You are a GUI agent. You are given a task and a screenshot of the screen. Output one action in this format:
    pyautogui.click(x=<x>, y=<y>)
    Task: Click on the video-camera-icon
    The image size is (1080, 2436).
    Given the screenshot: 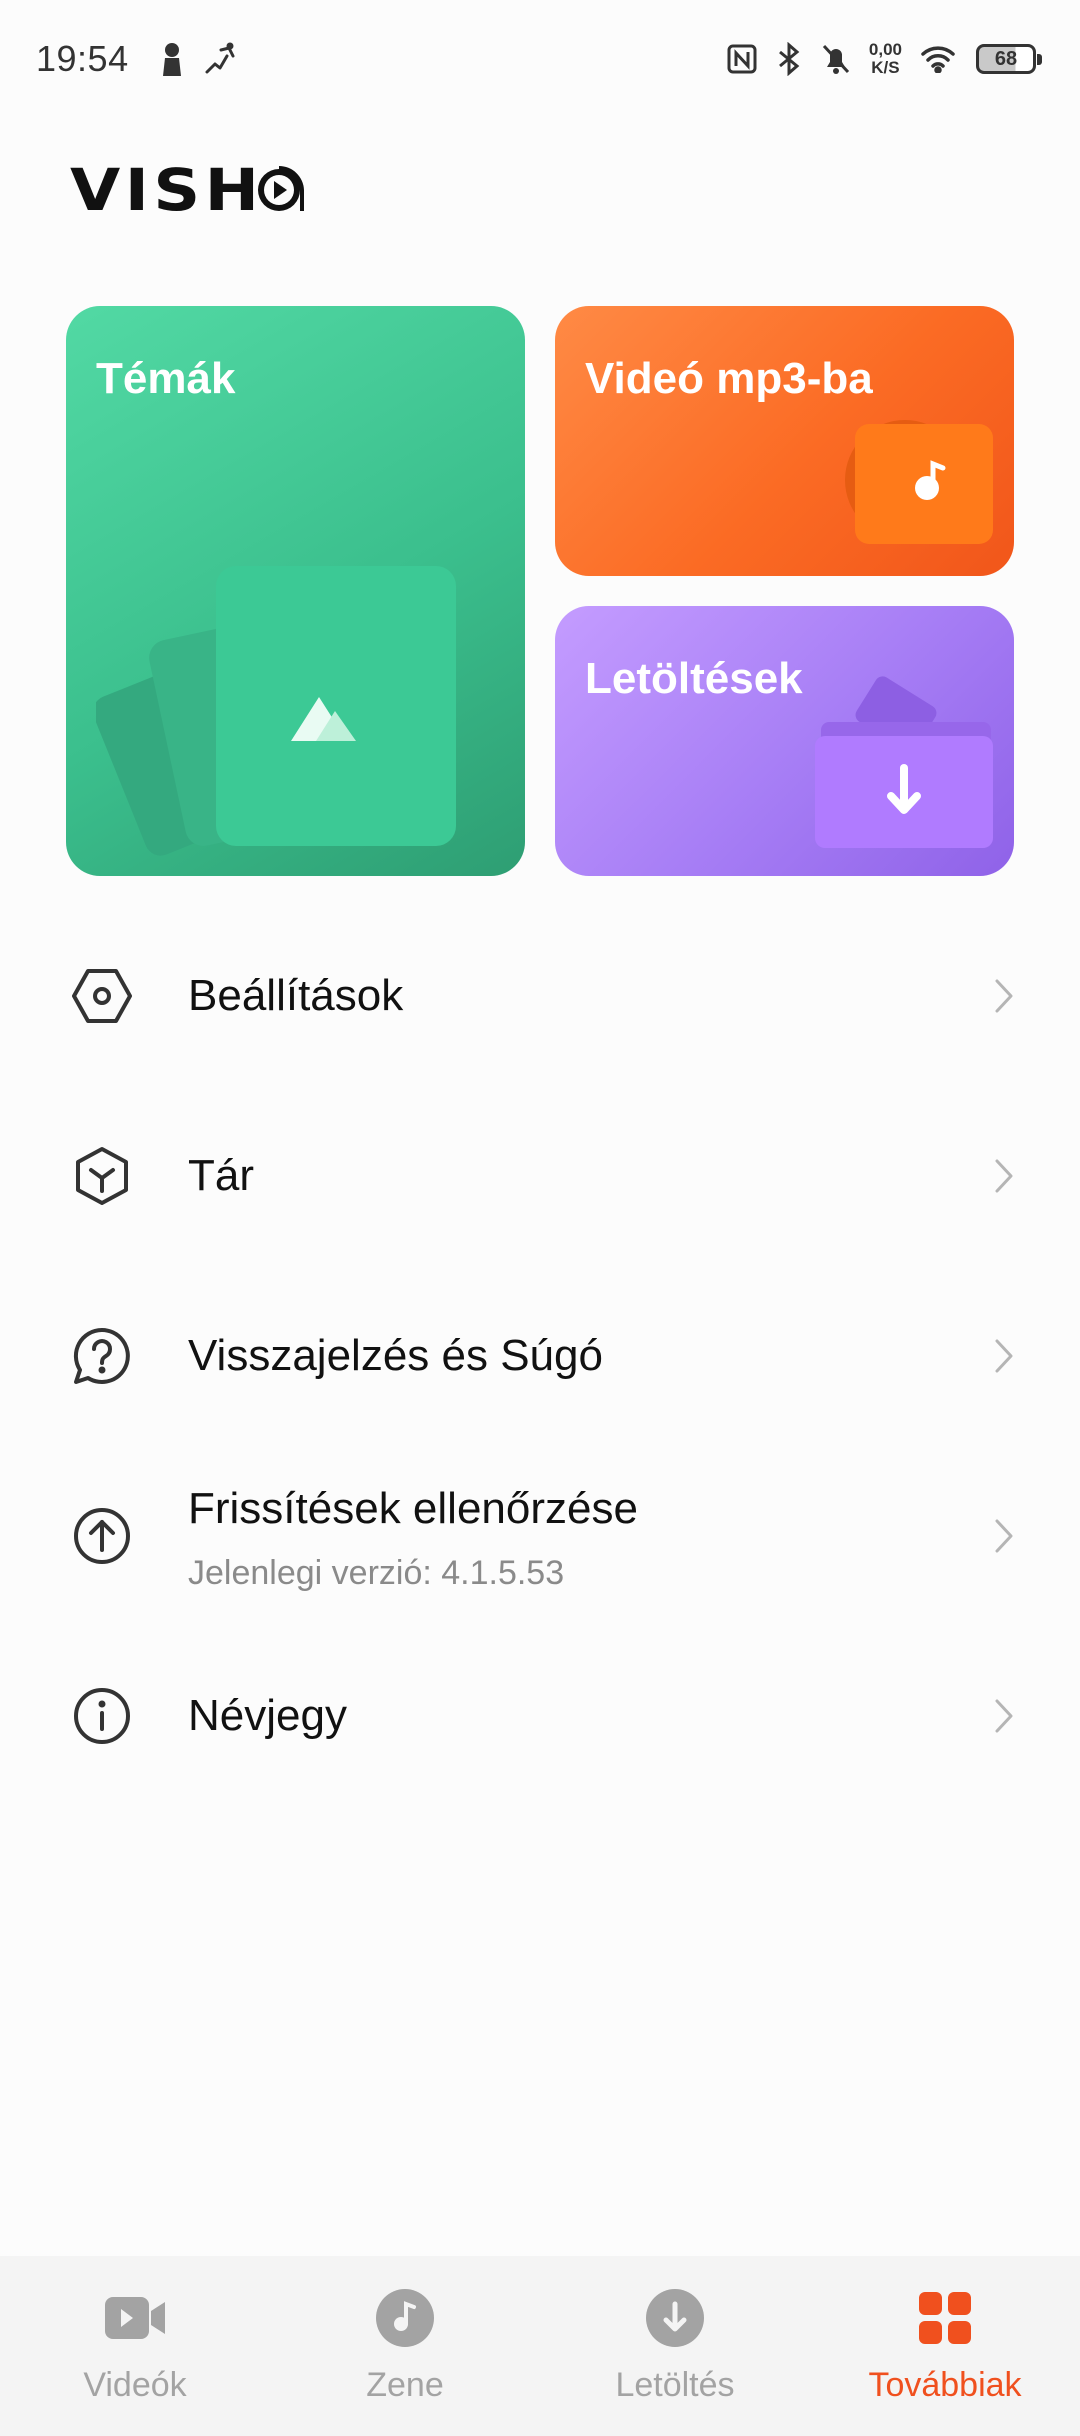 What is the action you would take?
    pyautogui.click(x=135, y=2318)
    